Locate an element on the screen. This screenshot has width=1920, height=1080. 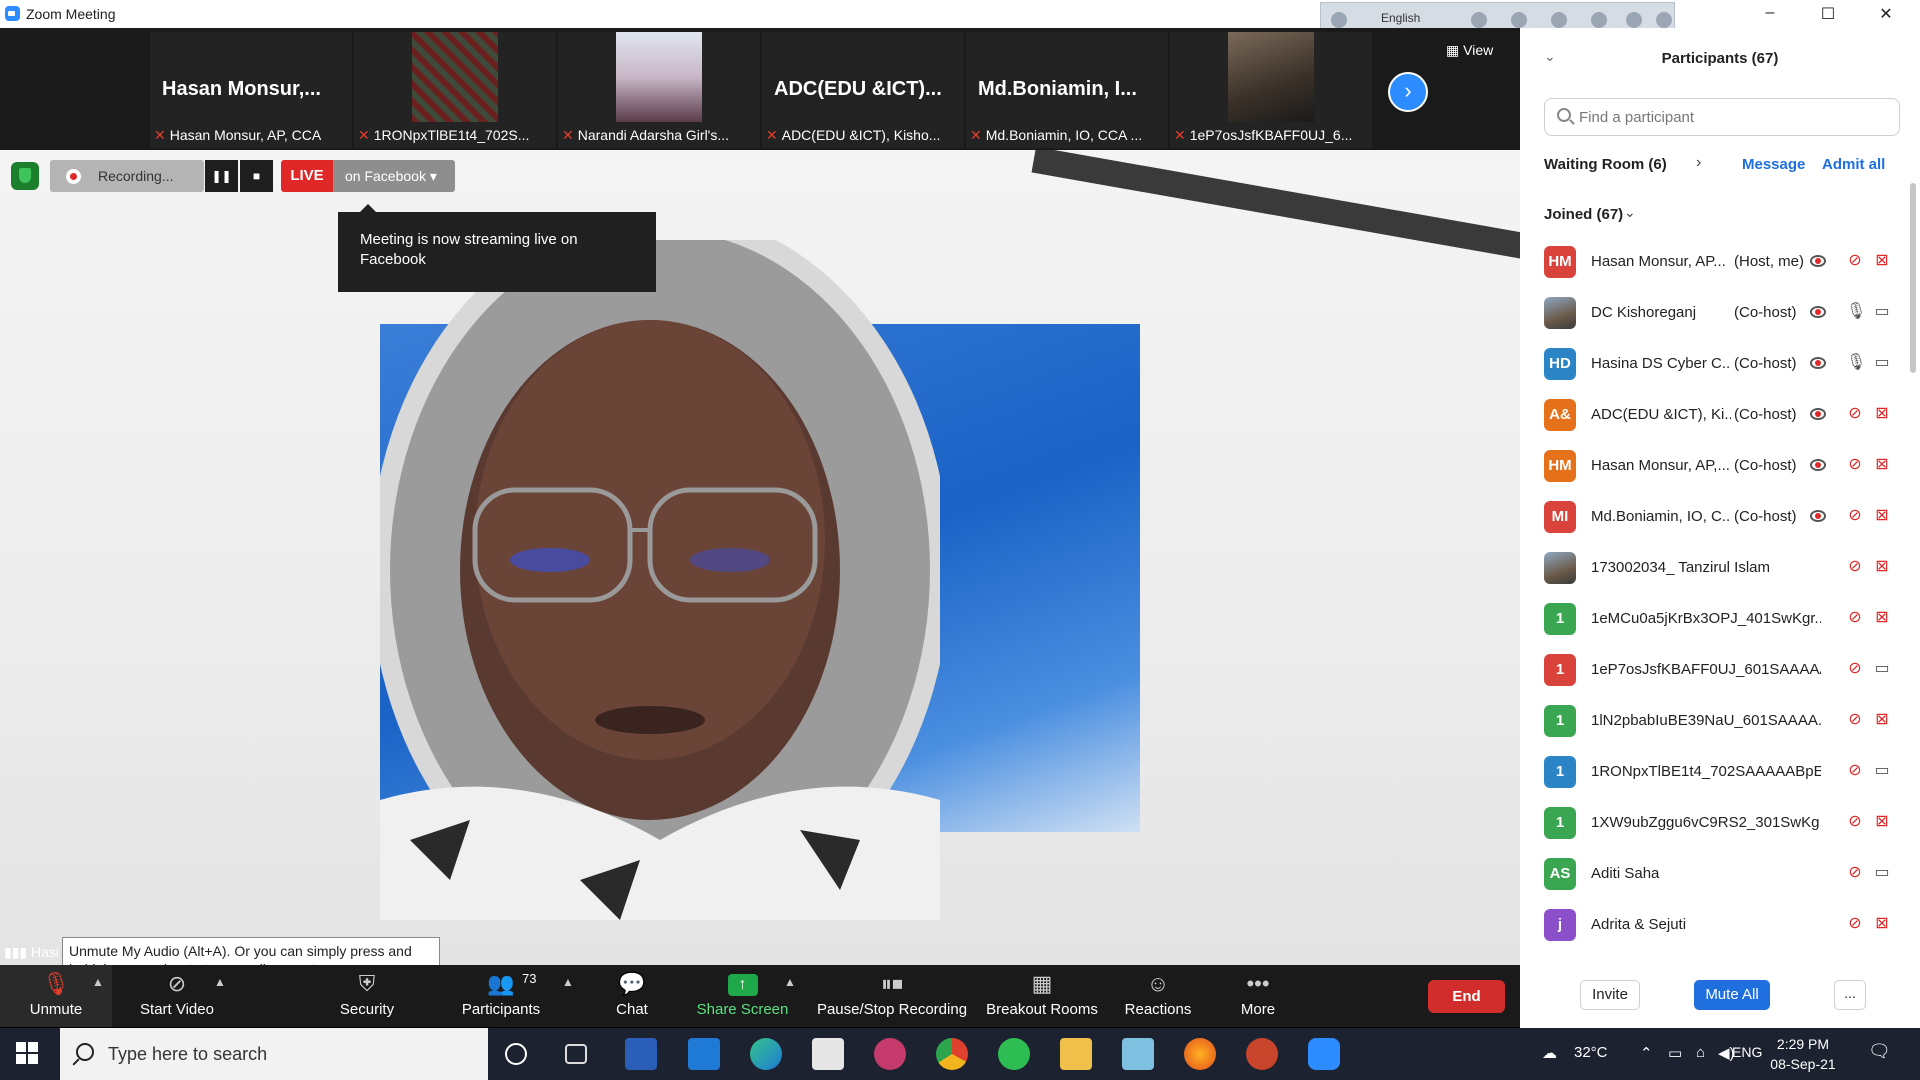
view-button: ▦ View is located at coordinates (1469, 50).